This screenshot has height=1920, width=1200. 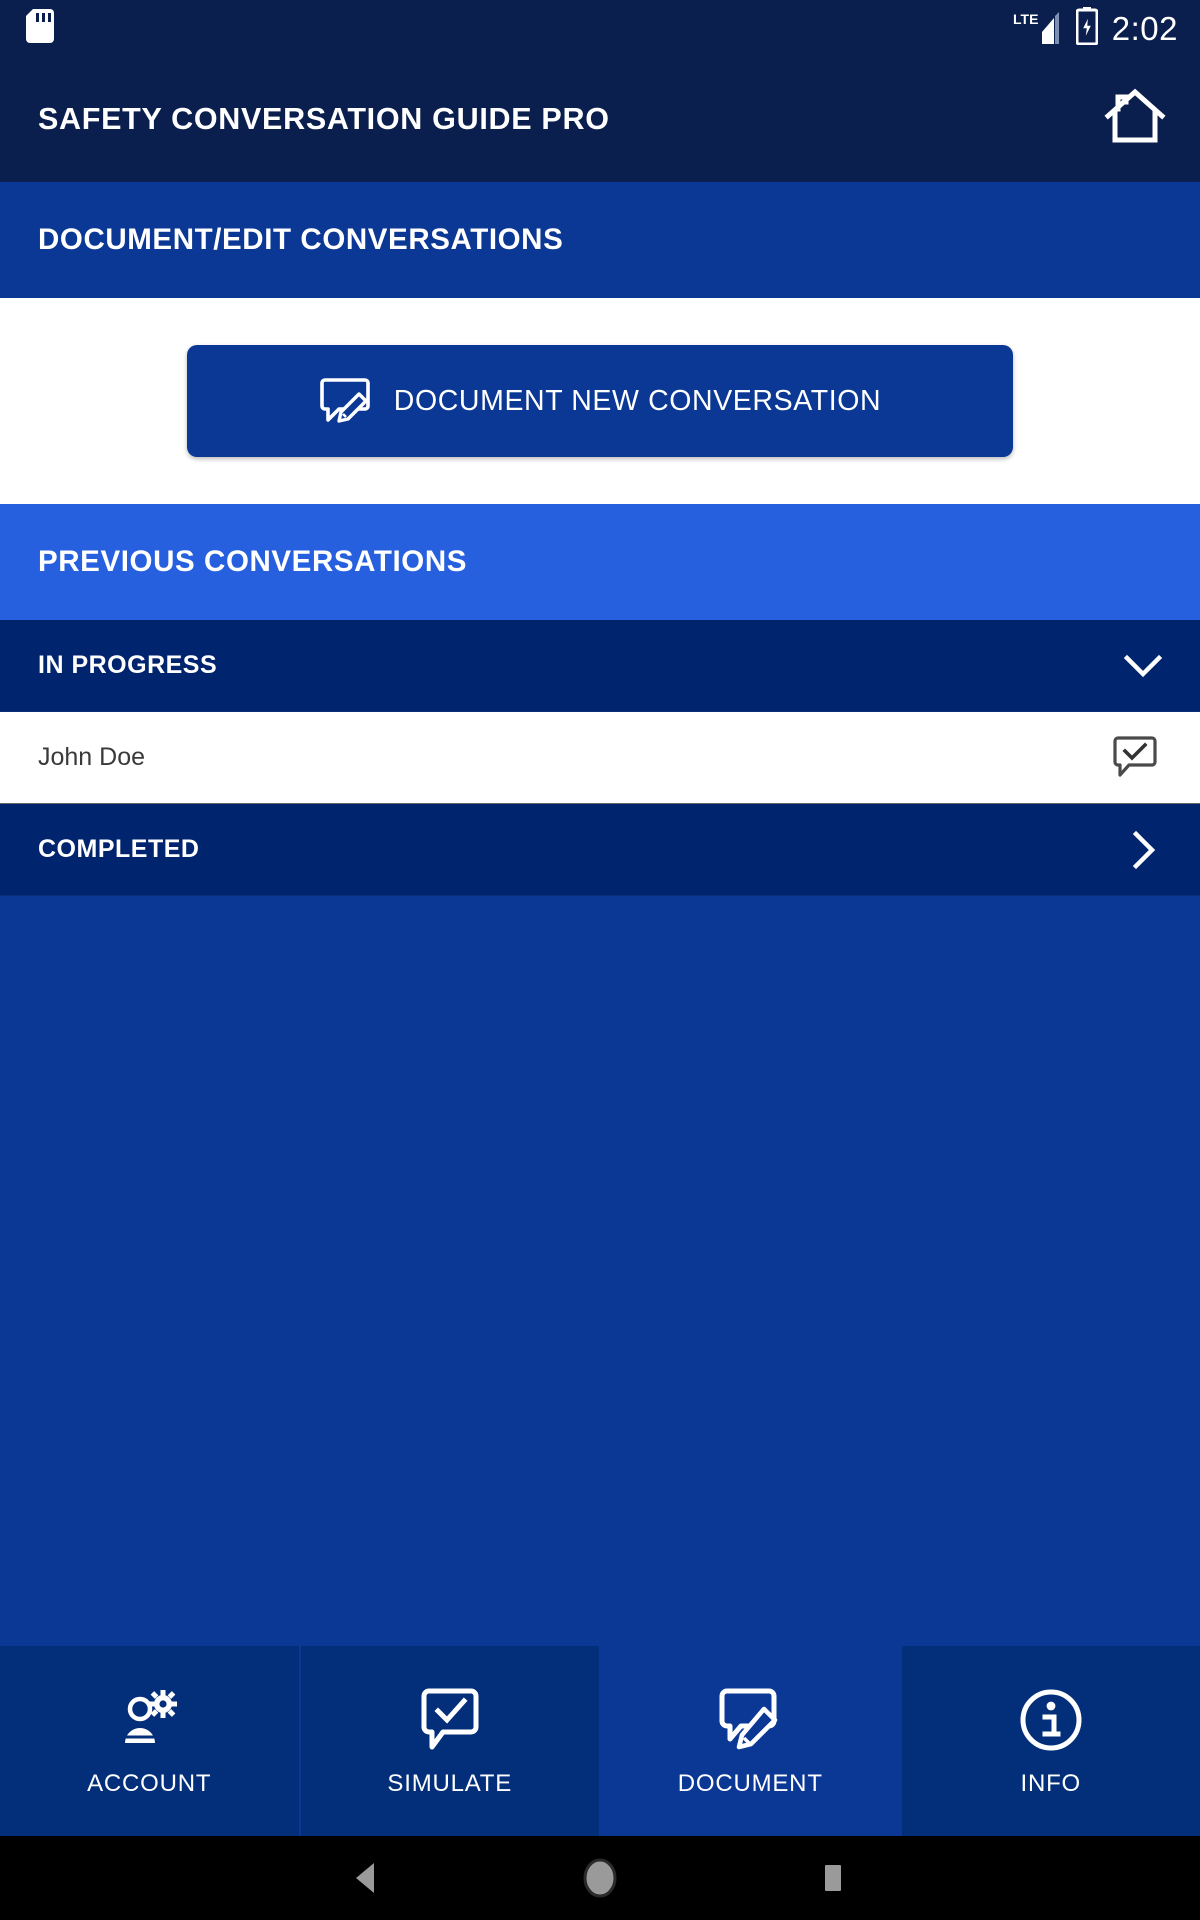 I want to click on conversation-name: John Doe, so click(x=92, y=757).